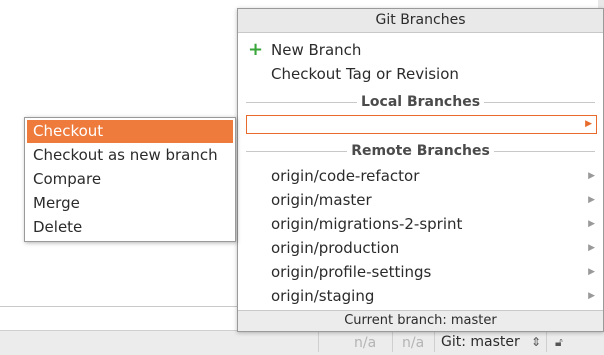 The height and width of the screenshot is (355, 604). What do you see at coordinates (367, 224) in the screenshot?
I see `branch-label: origin/migrations-2-sprint` at bounding box center [367, 224].